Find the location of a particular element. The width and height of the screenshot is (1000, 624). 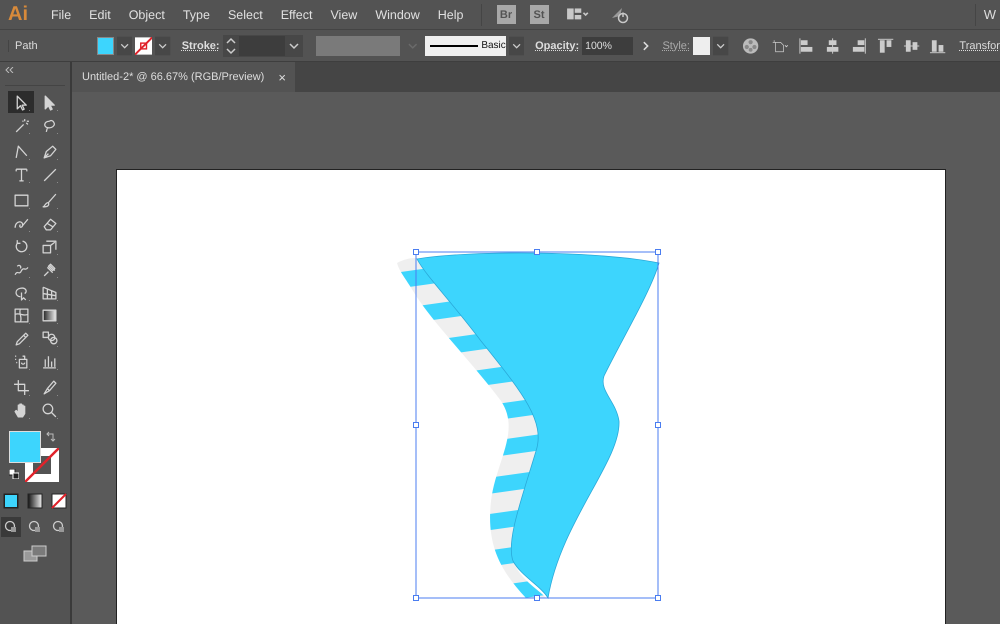

menu-item: Help is located at coordinates (450, 15).